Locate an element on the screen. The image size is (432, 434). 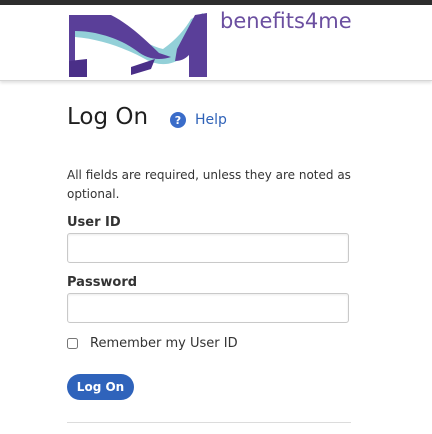
help-link: ? Help is located at coordinates (198, 120).